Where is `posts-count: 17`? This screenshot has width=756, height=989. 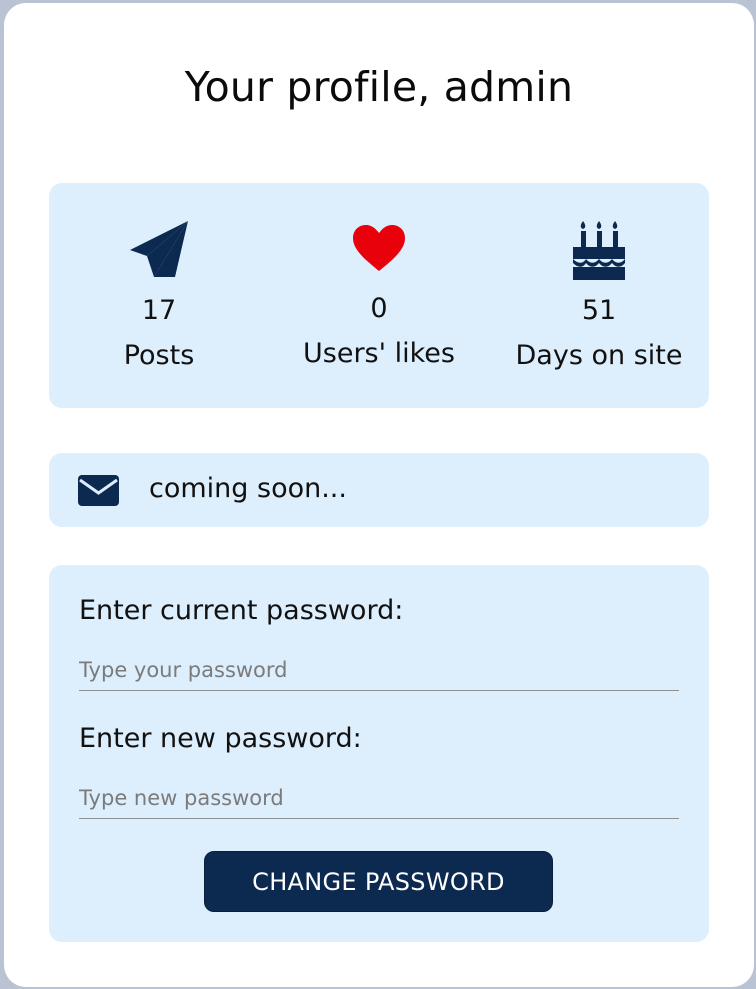
posts-count: 17 is located at coordinates (159, 310).